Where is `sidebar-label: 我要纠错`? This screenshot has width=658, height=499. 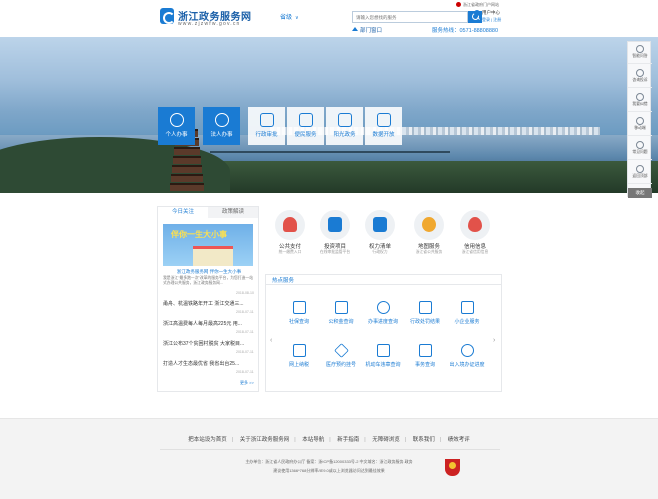
sidebar-label: 我要纠错 is located at coordinates (640, 104).